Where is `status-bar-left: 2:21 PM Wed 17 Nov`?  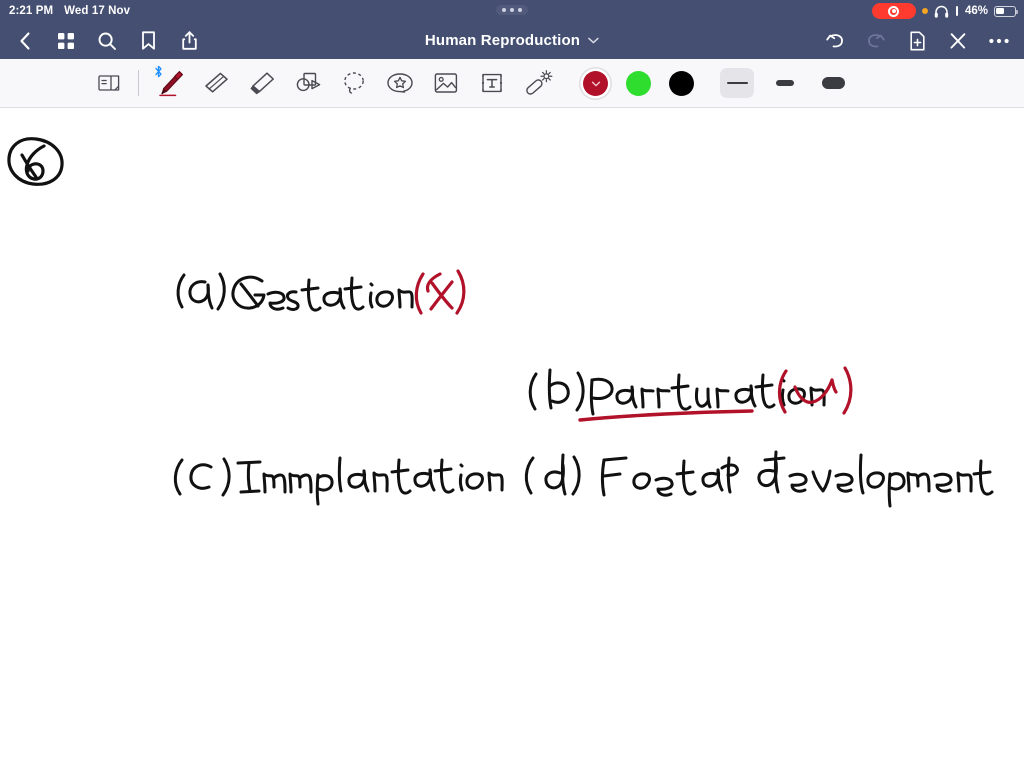 status-bar-left: 2:21 PM Wed 17 Nov is located at coordinates (65, 11).